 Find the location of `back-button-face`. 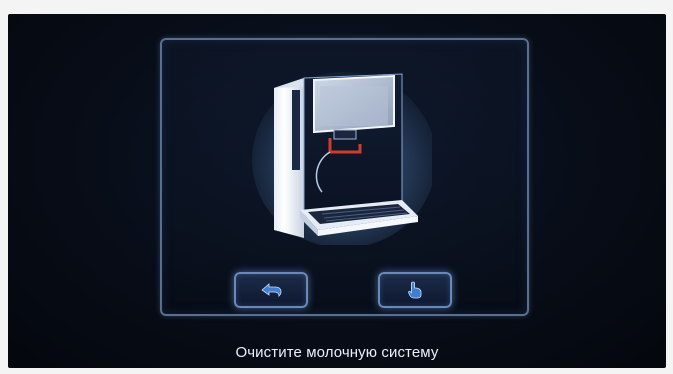

back-button-face is located at coordinates (271, 290).